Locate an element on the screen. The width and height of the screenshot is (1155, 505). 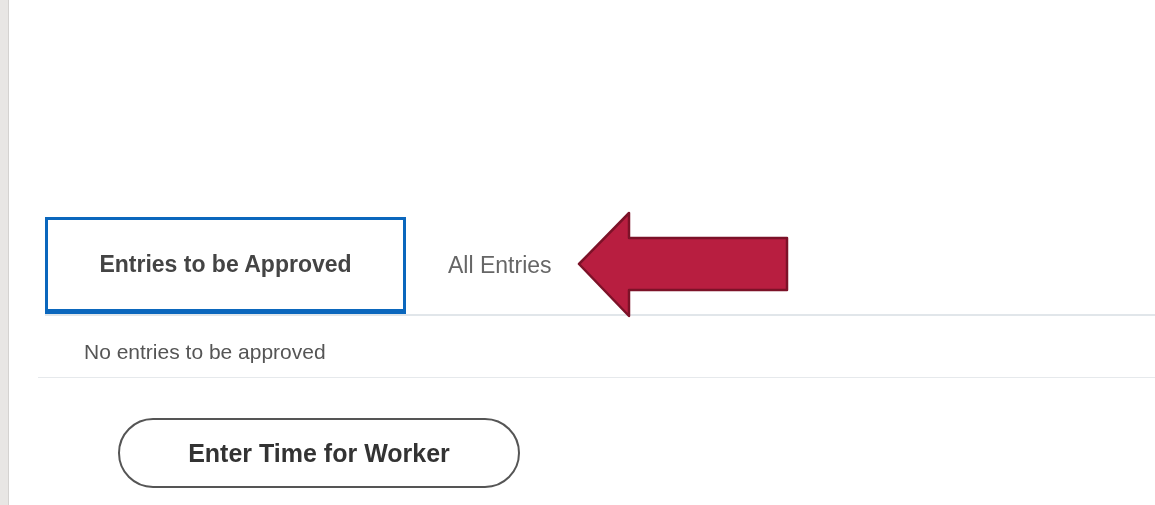
arrow-icon is located at coordinates (683, 265).